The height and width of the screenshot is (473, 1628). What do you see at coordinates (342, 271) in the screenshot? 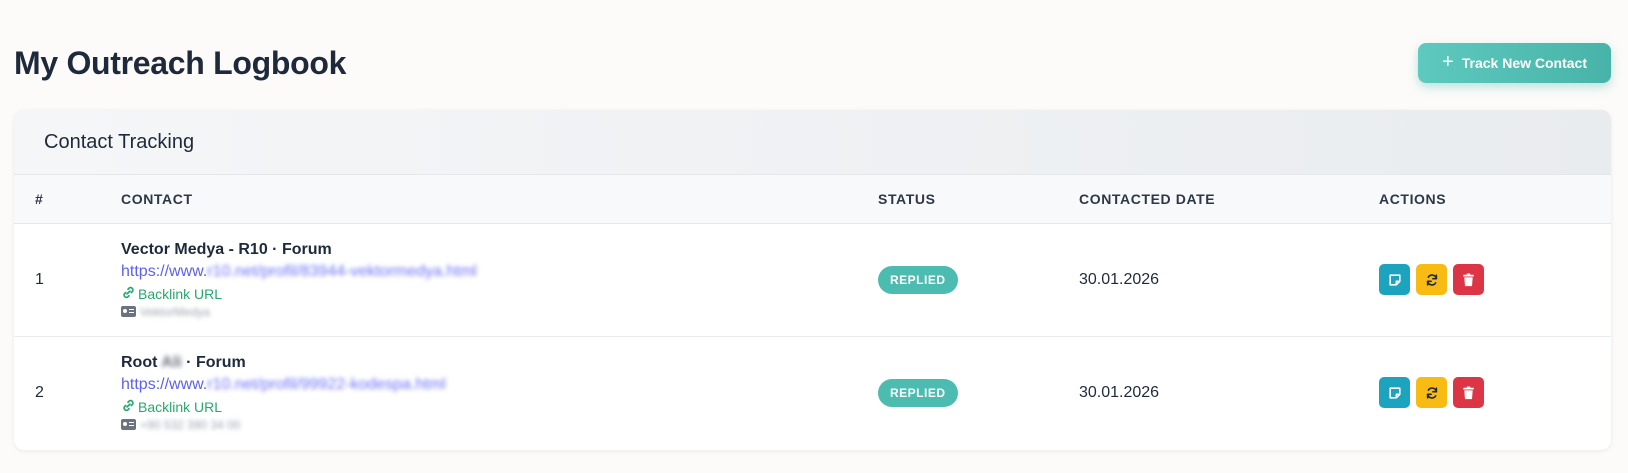
I see `contact-url-blurred: r10.net/profil/83944-vektormedya.html` at bounding box center [342, 271].